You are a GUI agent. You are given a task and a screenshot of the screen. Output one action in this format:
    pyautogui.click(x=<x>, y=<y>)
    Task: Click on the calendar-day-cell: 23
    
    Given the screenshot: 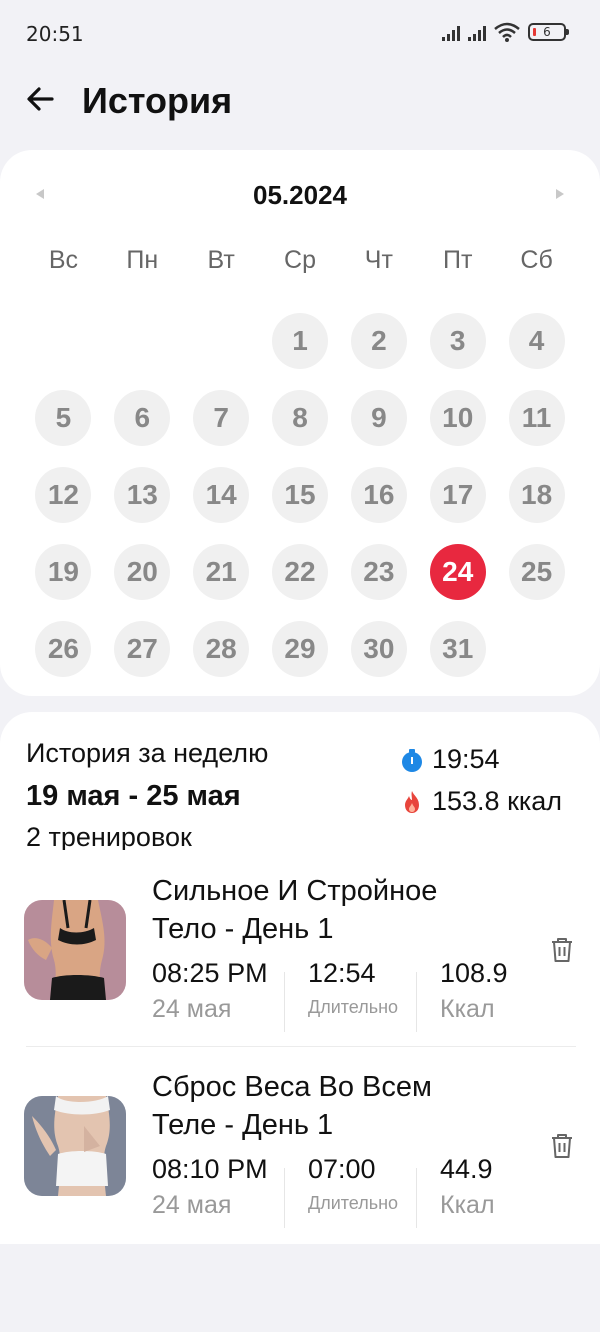 What is the action you would take?
    pyautogui.click(x=378, y=571)
    